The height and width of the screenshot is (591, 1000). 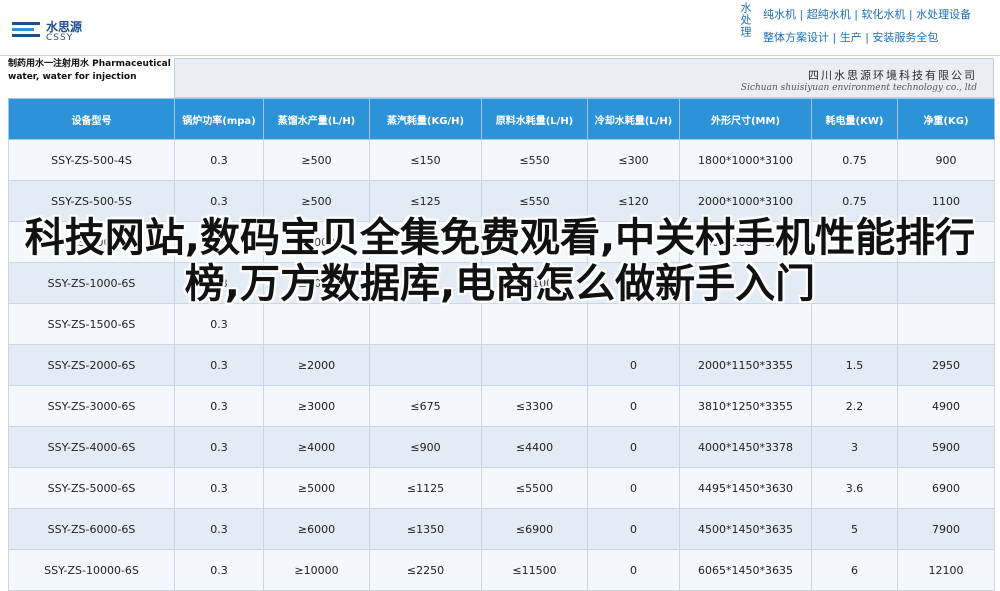 I want to click on table-cell: ≥4000, so click(x=316, y=447).